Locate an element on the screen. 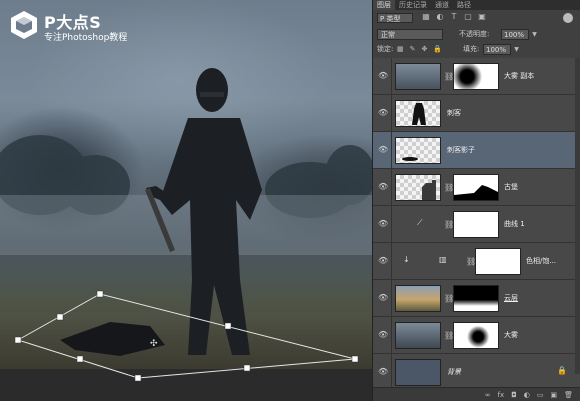  layers-scrollbar is located at coordinates (577, 216).